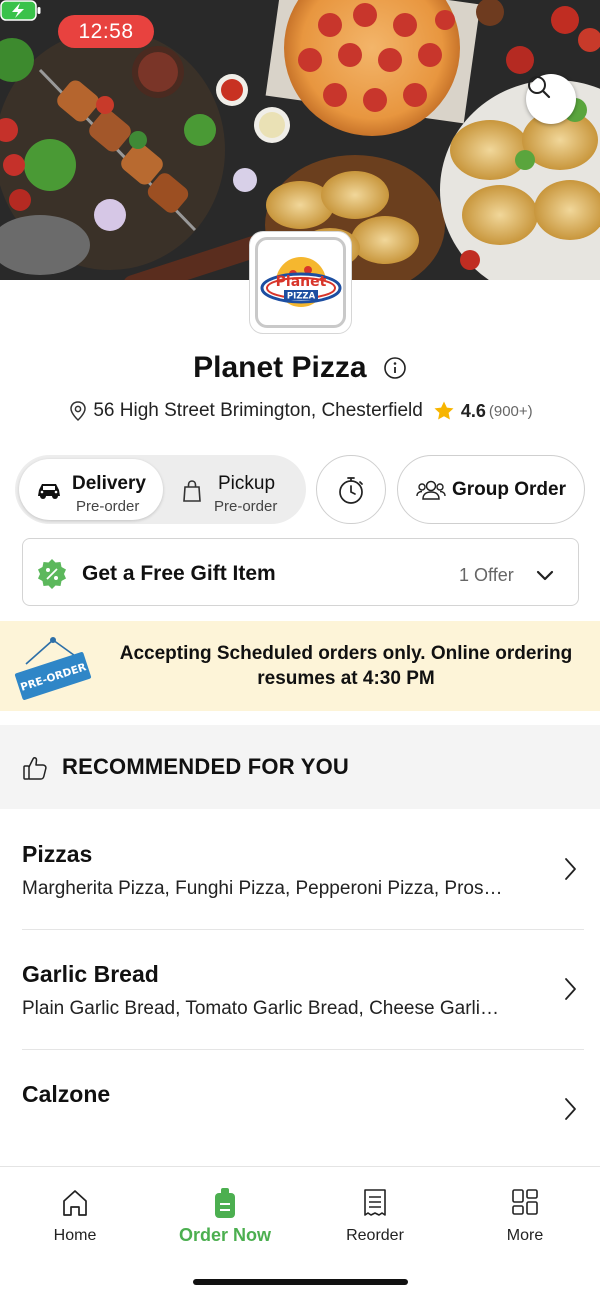 The image size is (600, 1298). I want to click on nav-home-label: Home, so click(75, 1235).